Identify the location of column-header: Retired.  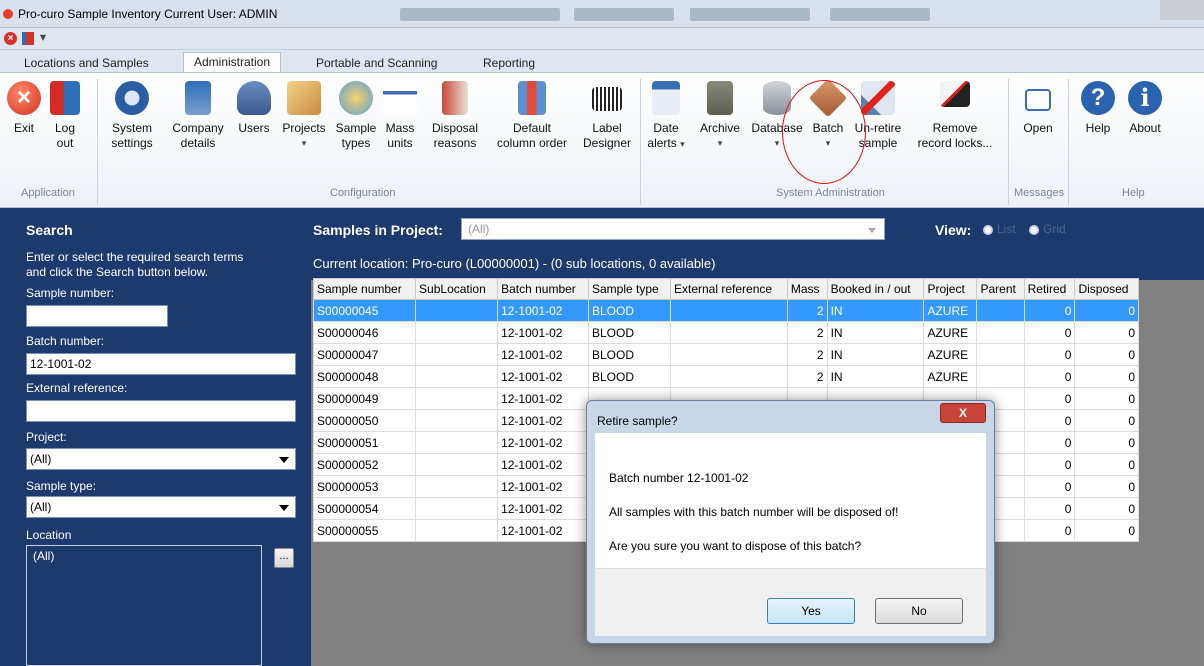
(1049, 289).